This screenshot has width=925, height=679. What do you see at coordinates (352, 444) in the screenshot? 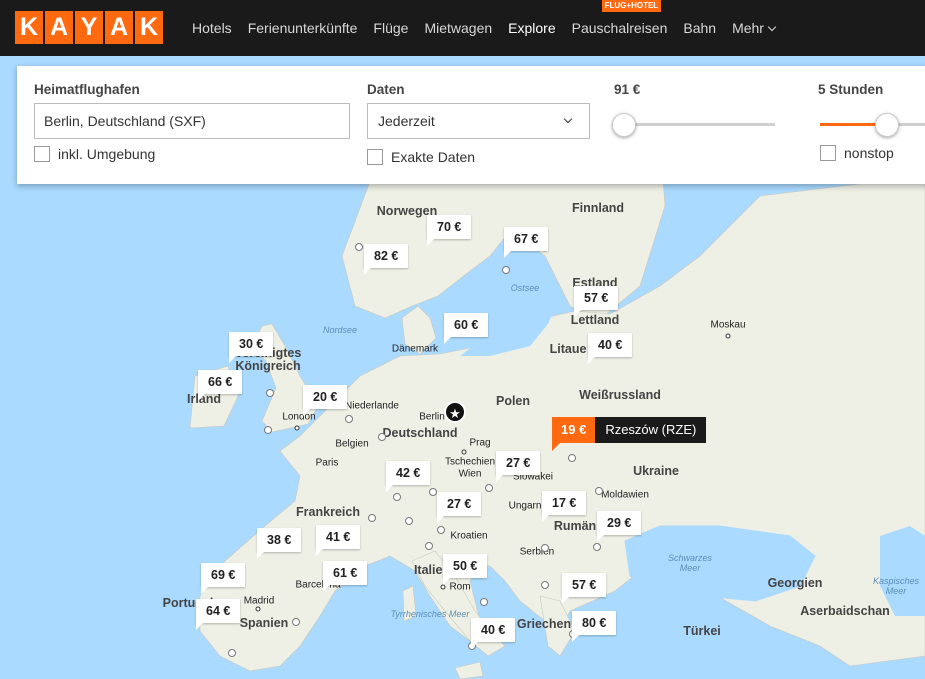
I see `country-label: Belgien` at bounding box center [352, 444].